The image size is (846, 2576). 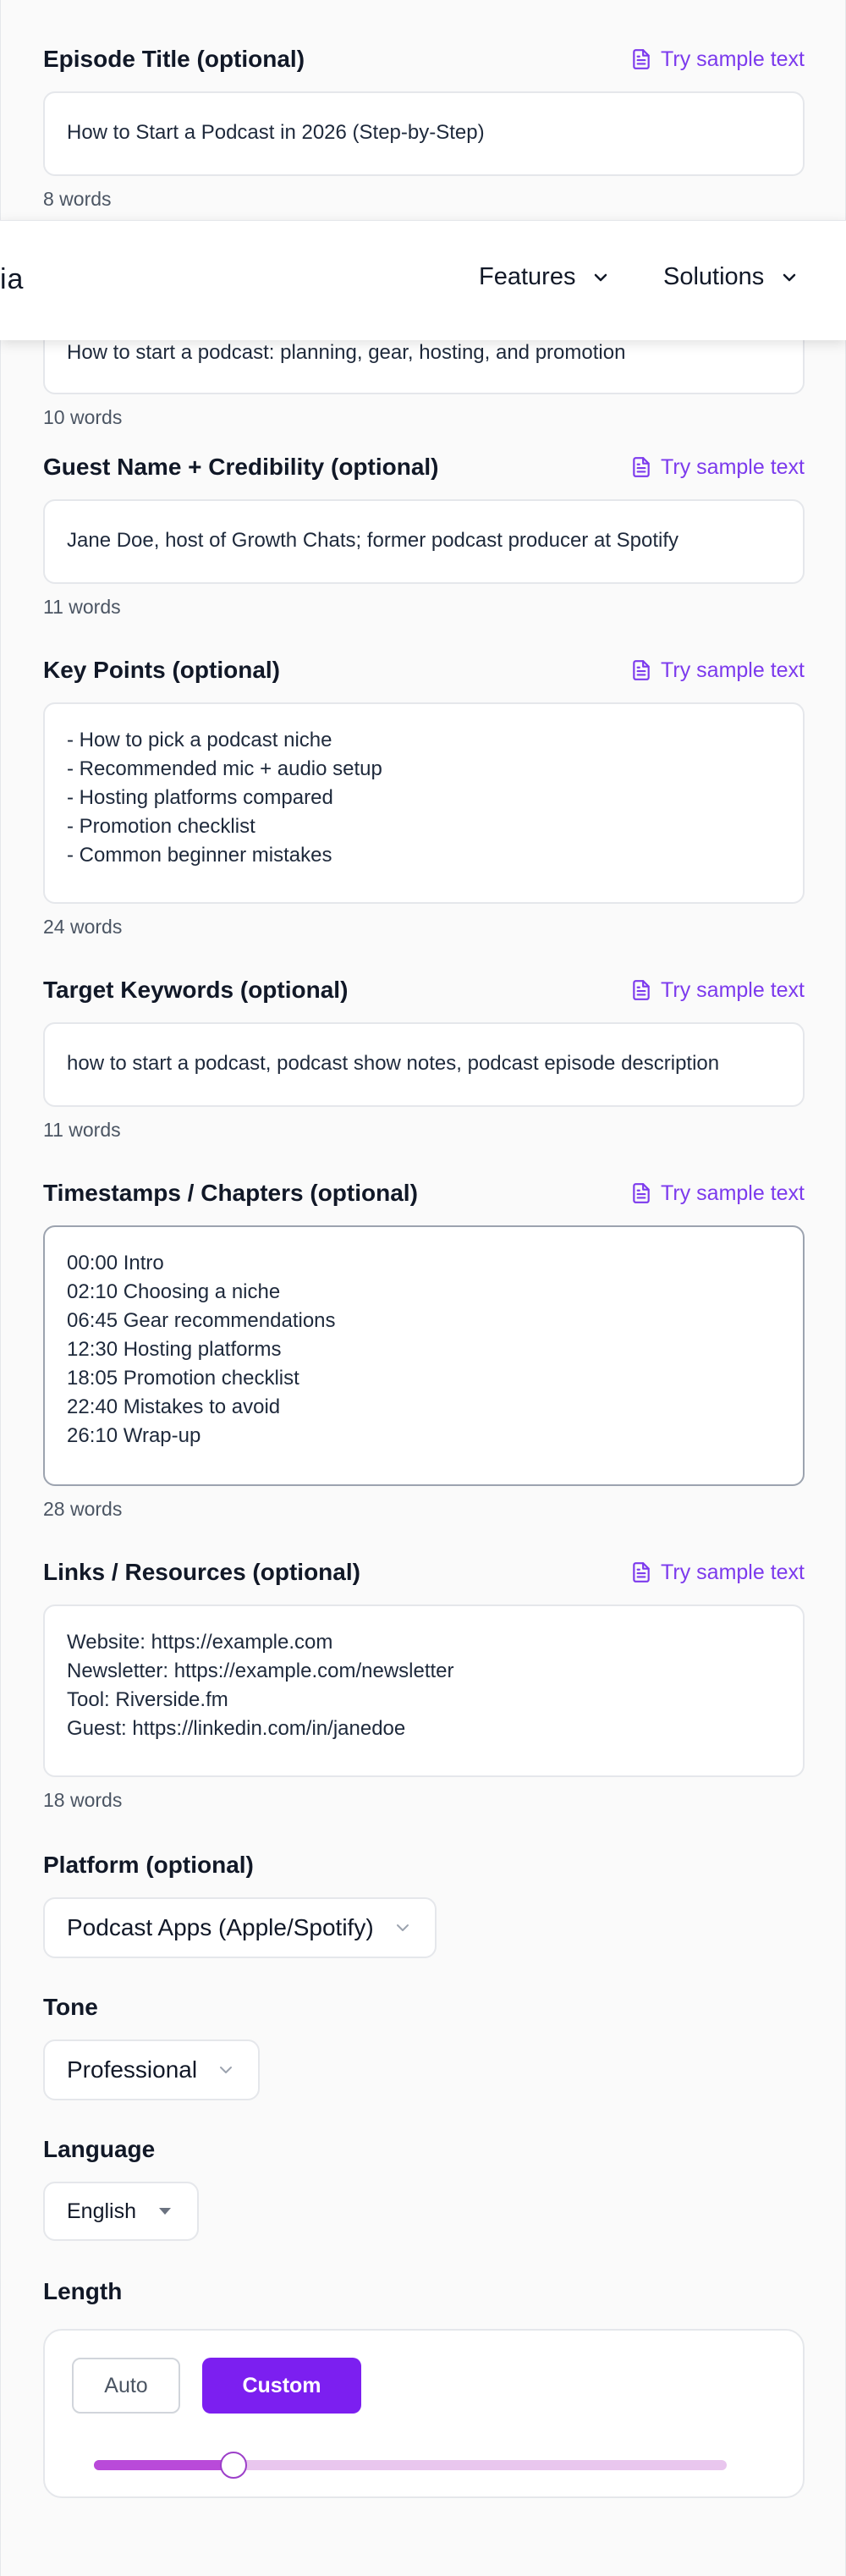 I want to click on platform-select: Podcast Apps (Apple/Spotify), so click(x=240, y=1928).